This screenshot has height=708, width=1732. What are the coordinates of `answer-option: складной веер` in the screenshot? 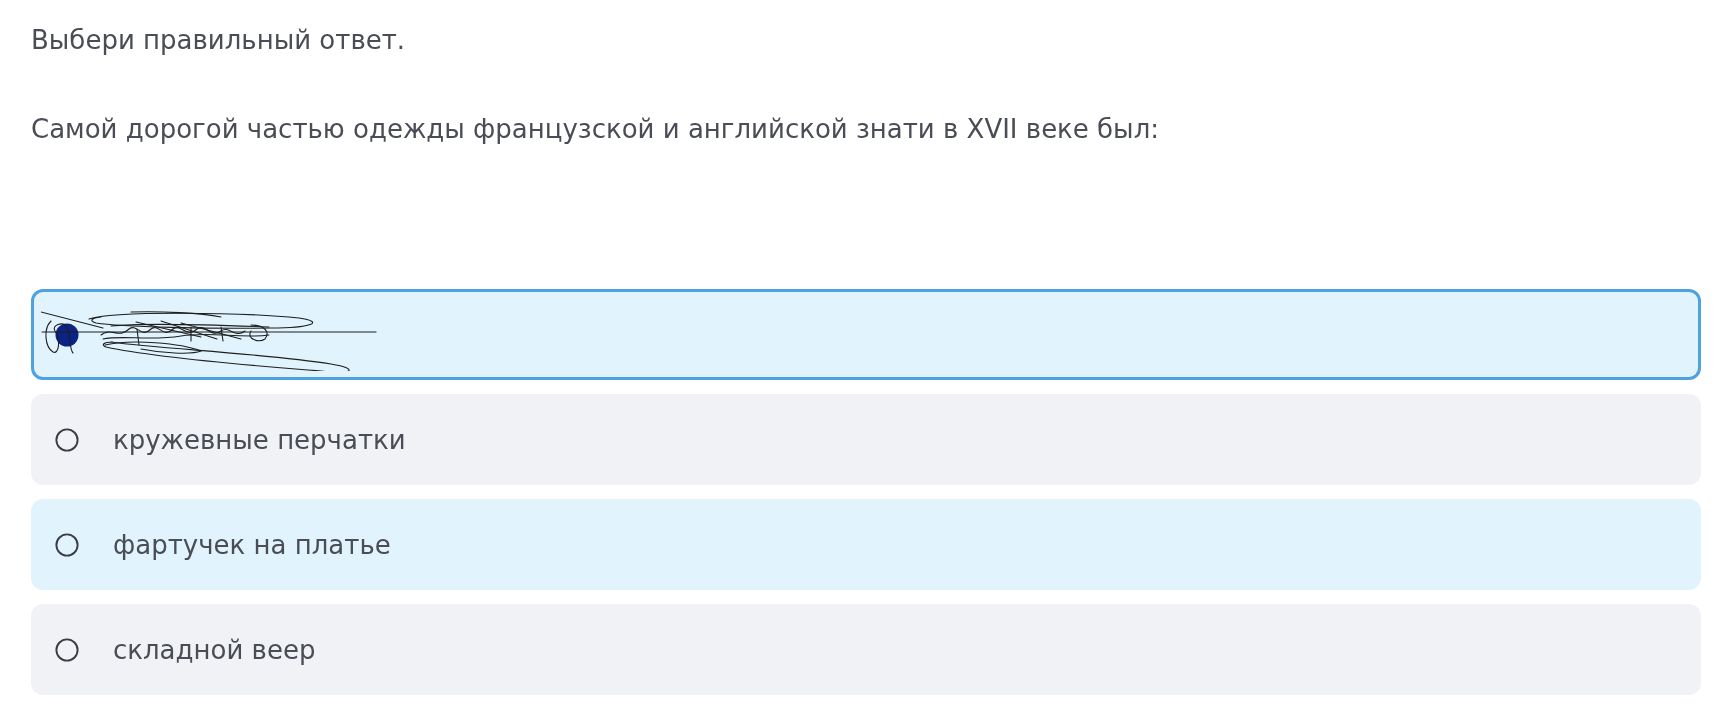 It's located at (866, 649).